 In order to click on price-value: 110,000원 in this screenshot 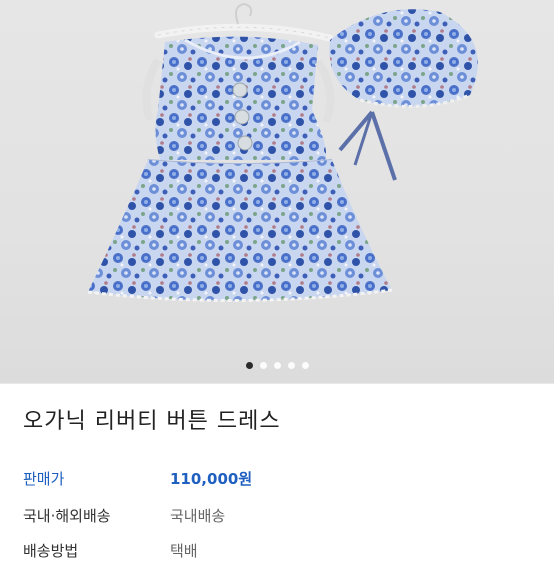, I will do `click(211, 479)`.